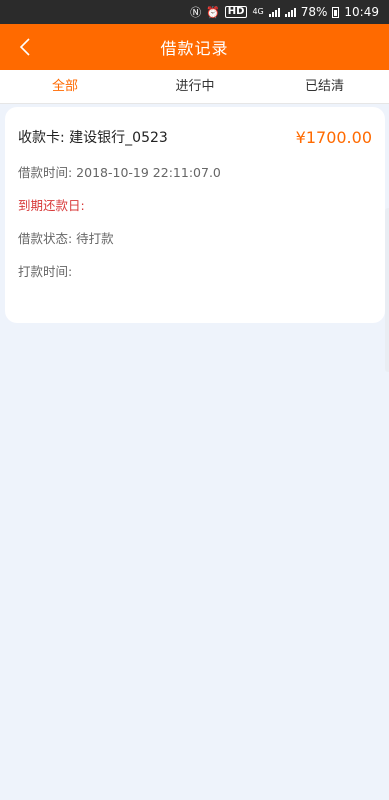 This screenshot has height=800, width=389. I want to click on tab-in-progress: 进行中, so click(195, 87).